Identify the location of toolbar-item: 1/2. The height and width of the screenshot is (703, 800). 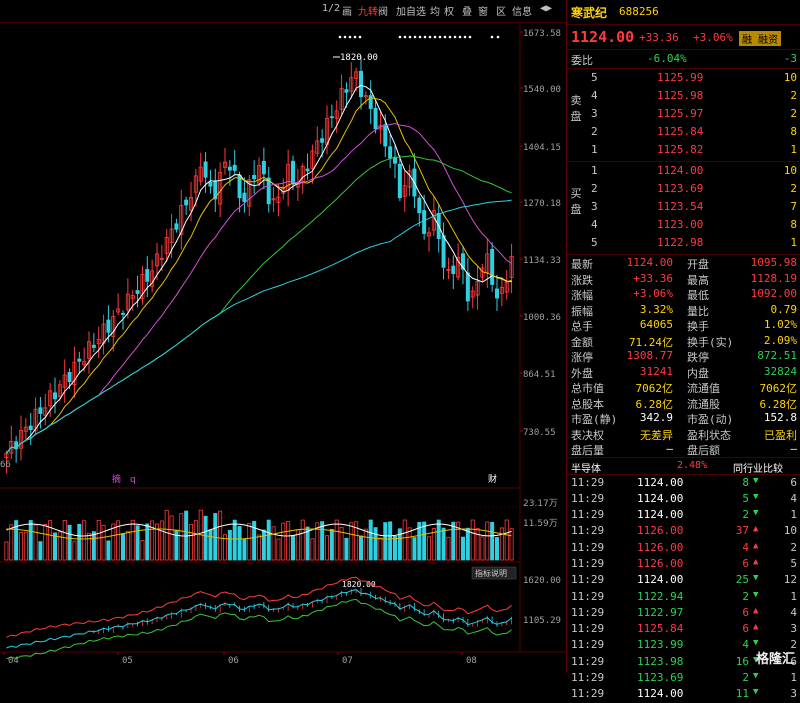
(331, 8).